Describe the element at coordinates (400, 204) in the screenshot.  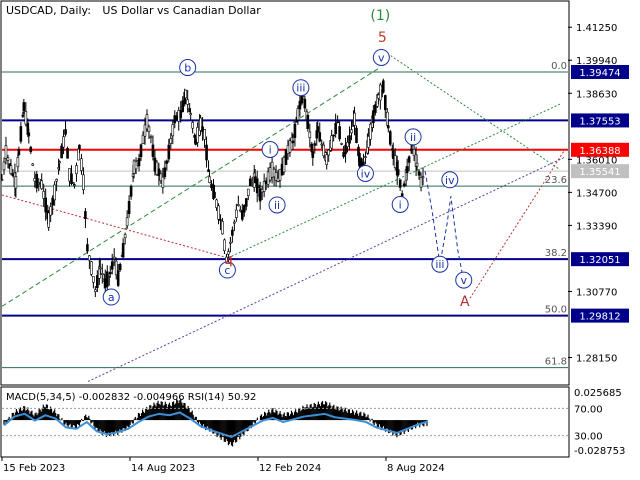
I see `wave-label-i-9: i` at that location.